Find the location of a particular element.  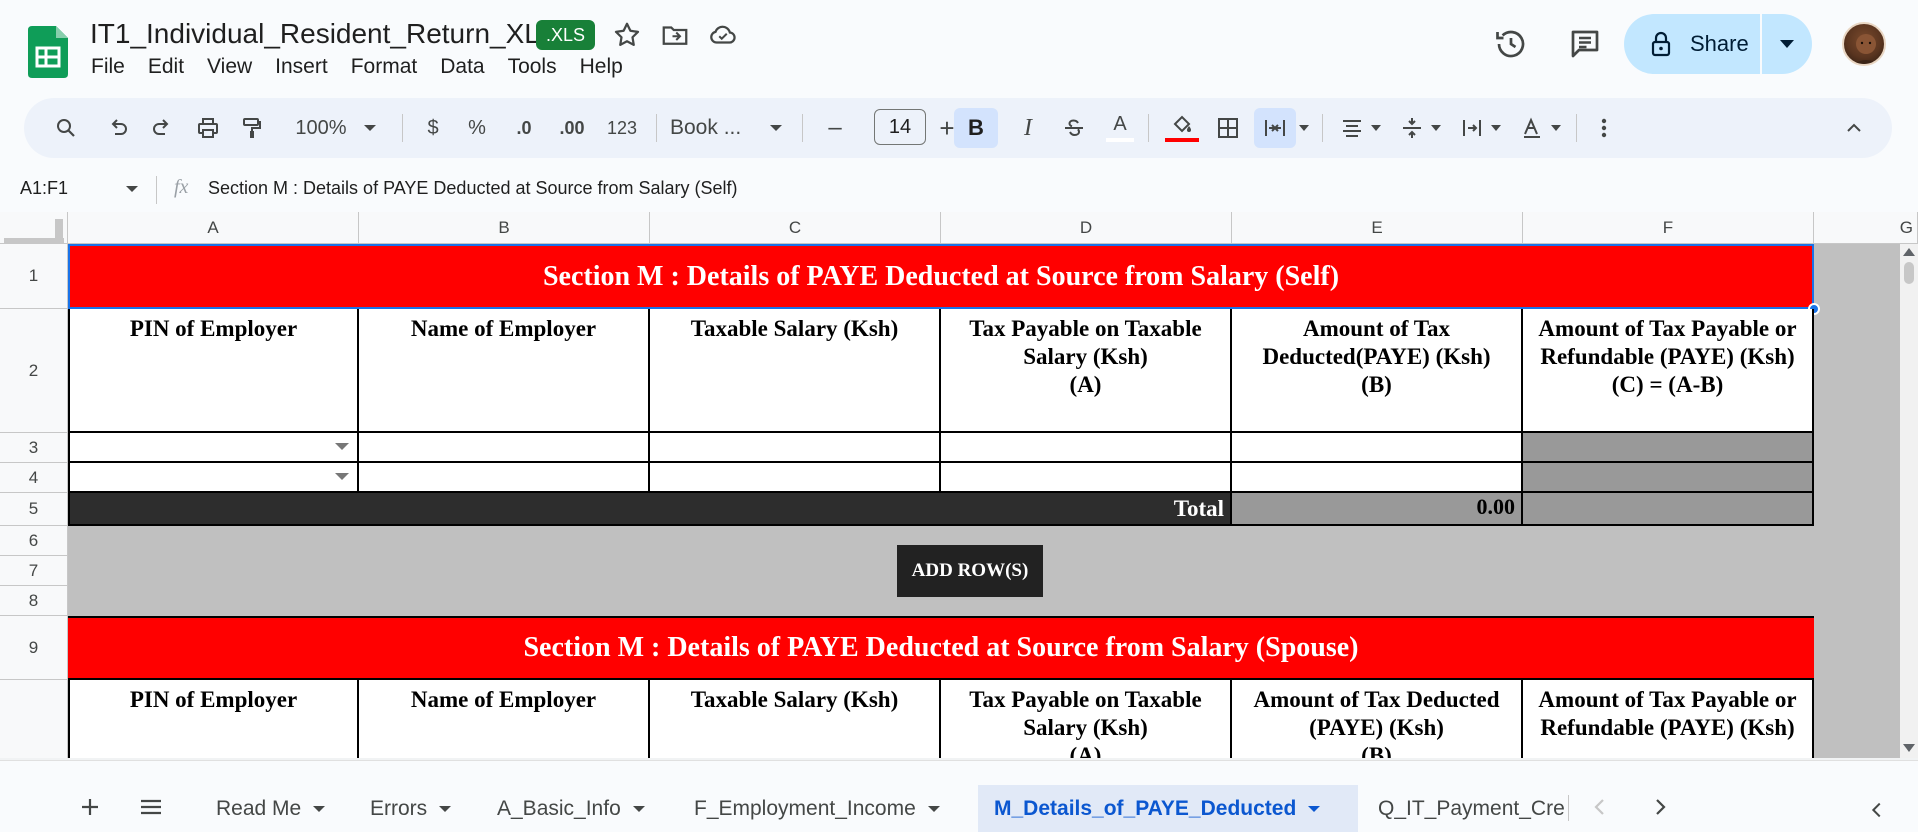

row-header-10: 10 is located at coordinates (34, 719).